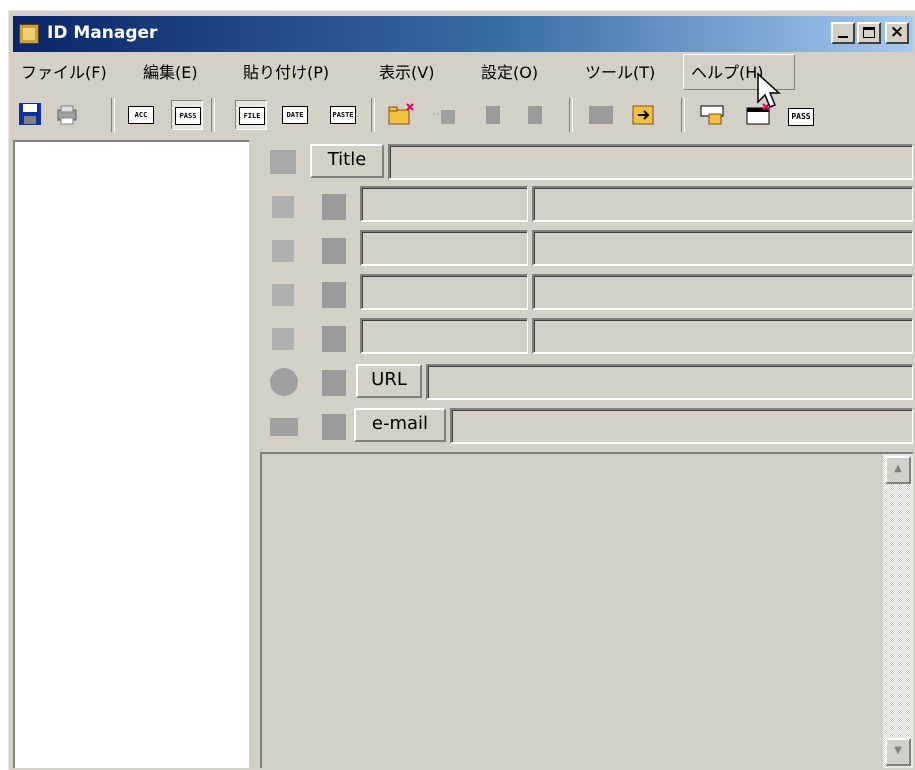  I want to click on acc-icon: ACC +++, so click(141, 115).